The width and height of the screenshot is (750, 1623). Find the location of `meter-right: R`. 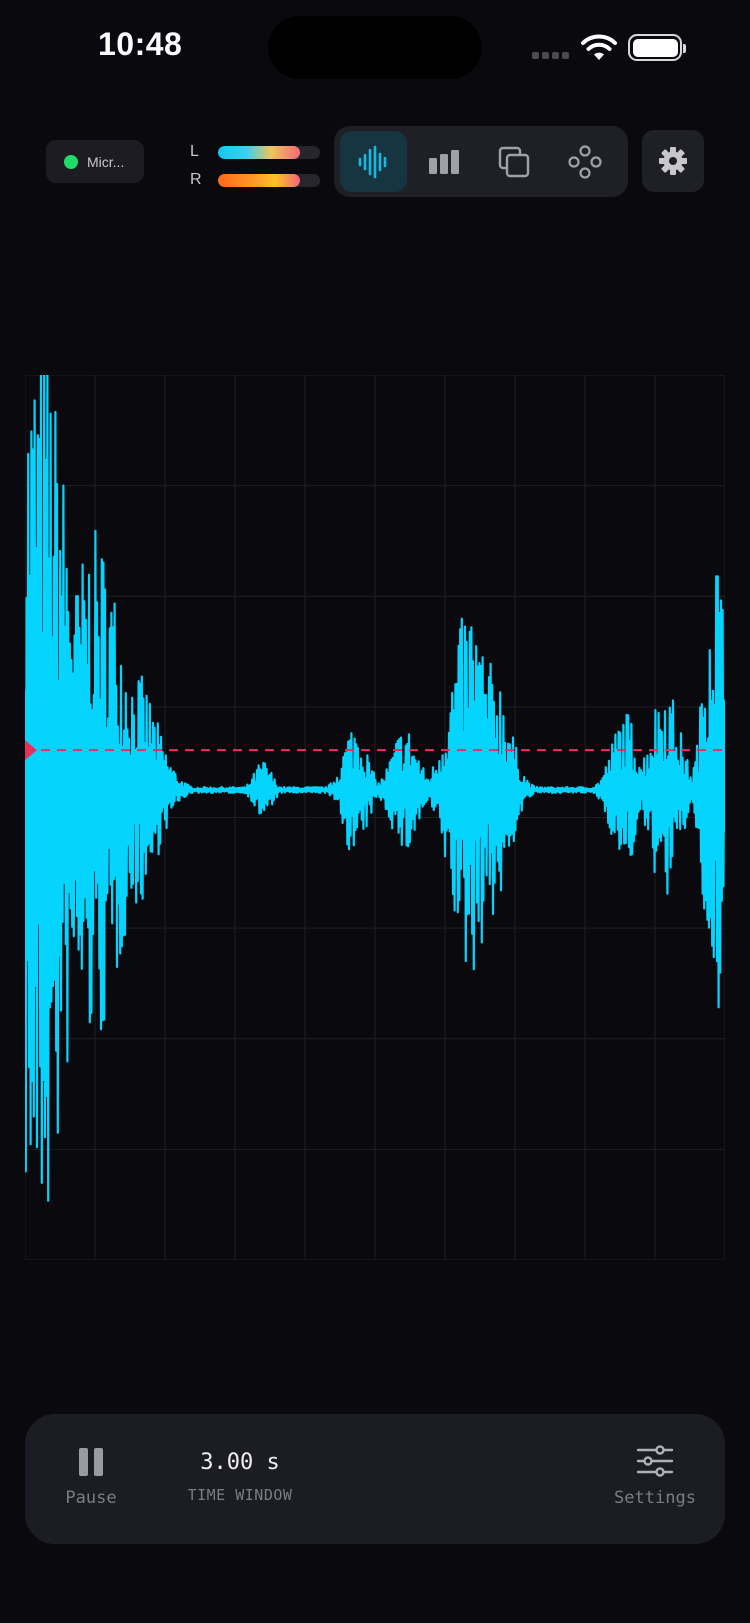

meter-right: R is located at coordinates (256, 180).